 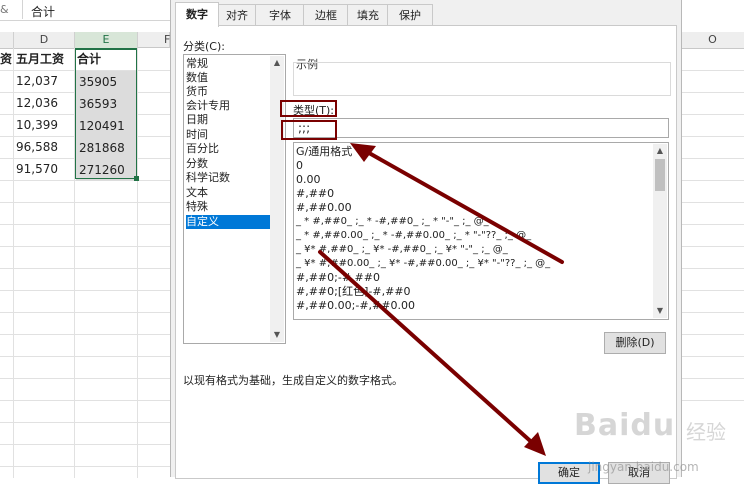 I want to click on formula-input: 合计, so click(x=96, y=9).